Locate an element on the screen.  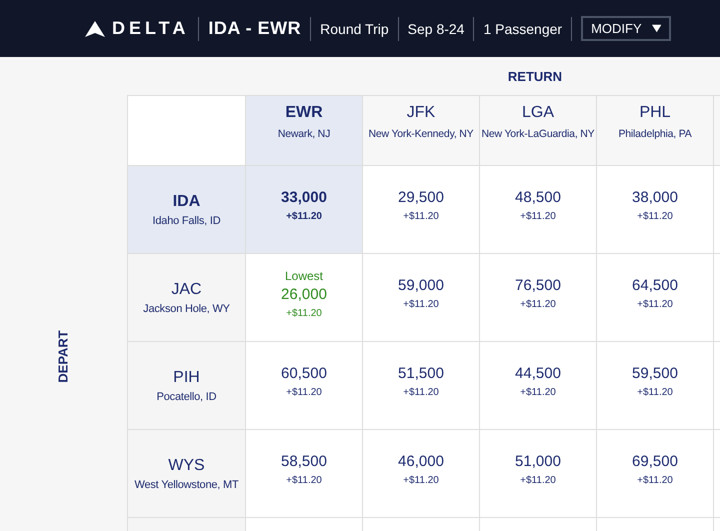
trip-type-text: Round Trip is located at coordinates (354, 28).